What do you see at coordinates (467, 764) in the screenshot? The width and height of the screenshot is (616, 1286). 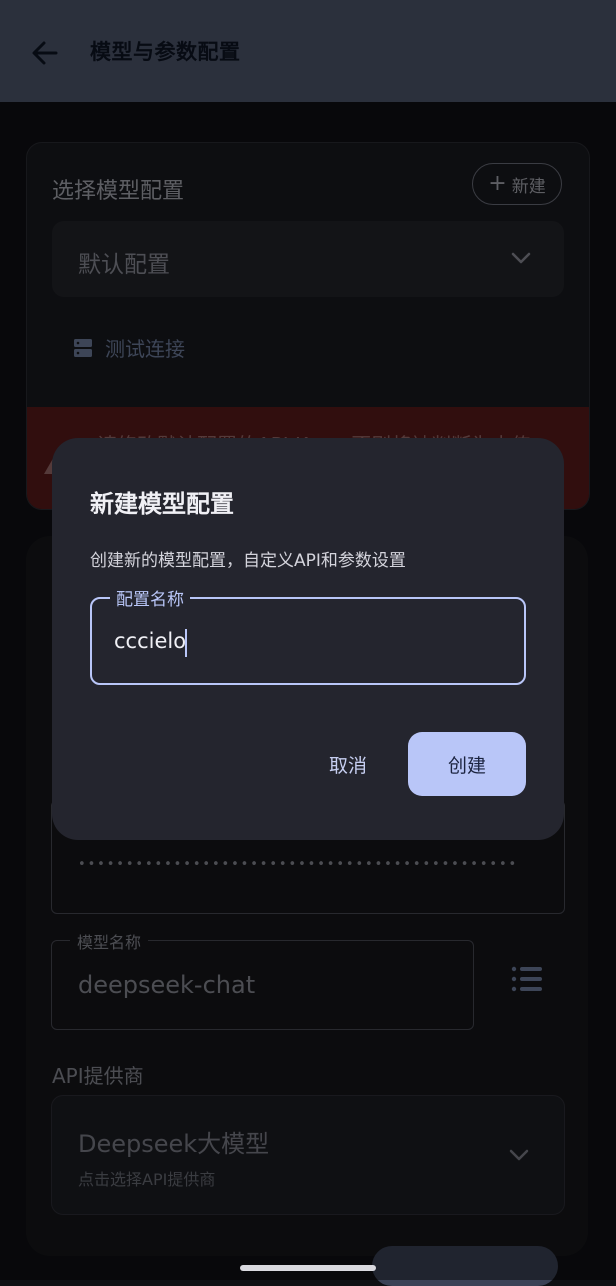 I see `create-button: 创建` at bounding box center [467, 764].